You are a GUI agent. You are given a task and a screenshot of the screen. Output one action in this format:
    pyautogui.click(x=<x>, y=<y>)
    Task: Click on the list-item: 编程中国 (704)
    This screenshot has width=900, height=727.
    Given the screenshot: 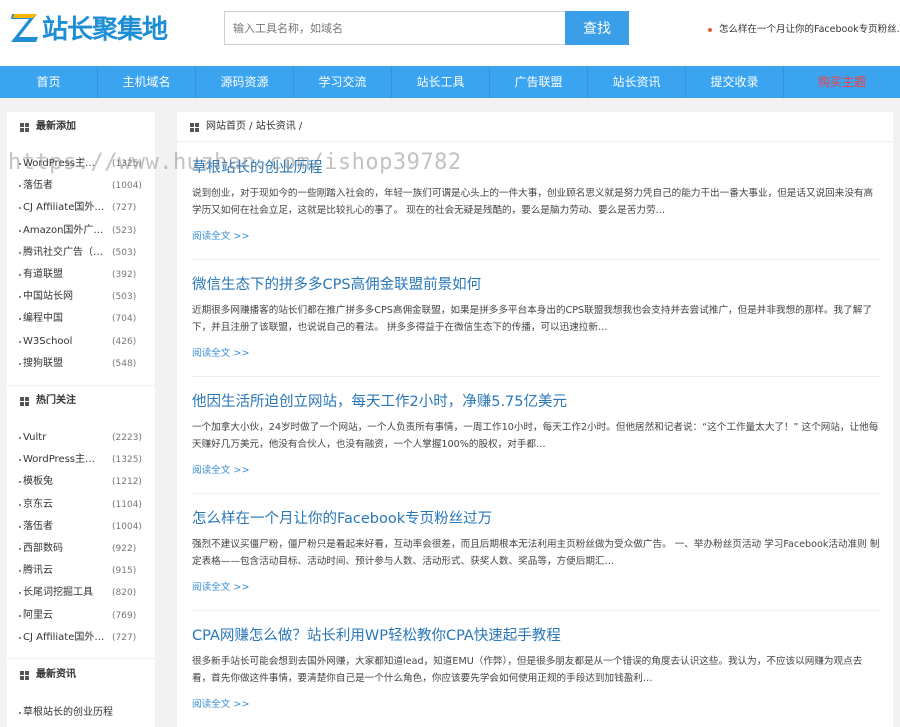 What is the action you would take?
    pyautogui.click(x=81, y=319)
    